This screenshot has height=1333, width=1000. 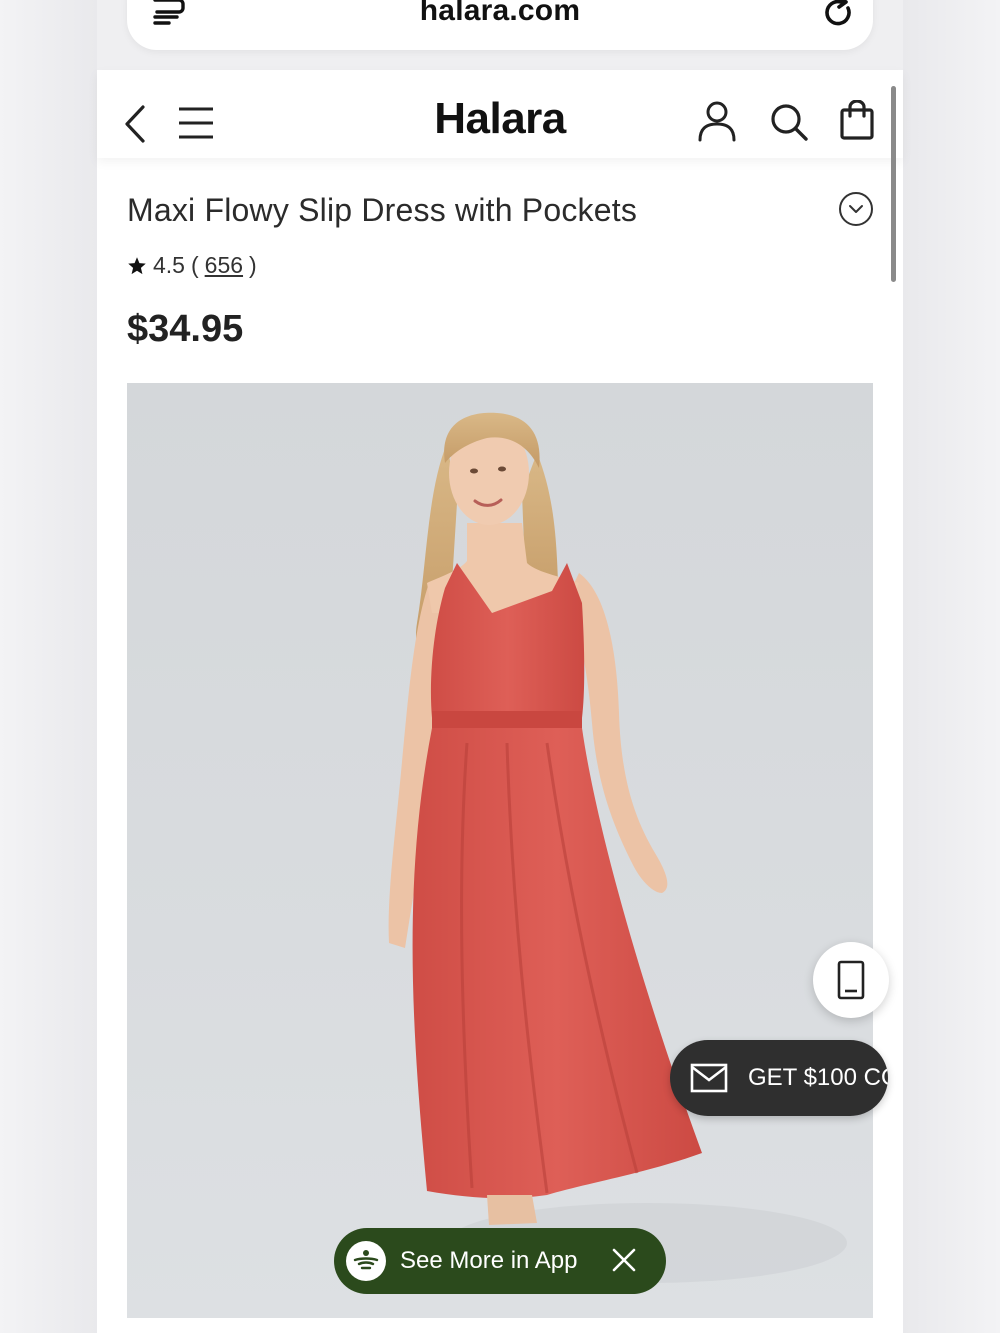 What do you see at coordinates (137, 265) in the screenshot?
I see `star-icon` at bounding box center [137, 265].